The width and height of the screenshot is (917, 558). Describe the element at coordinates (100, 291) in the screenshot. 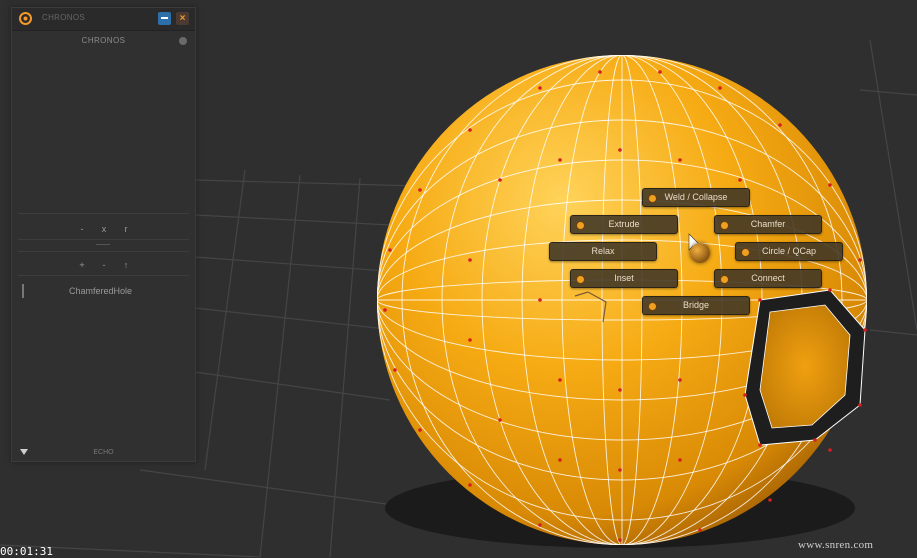

I see `history-item: ChamferedHole` at that location.